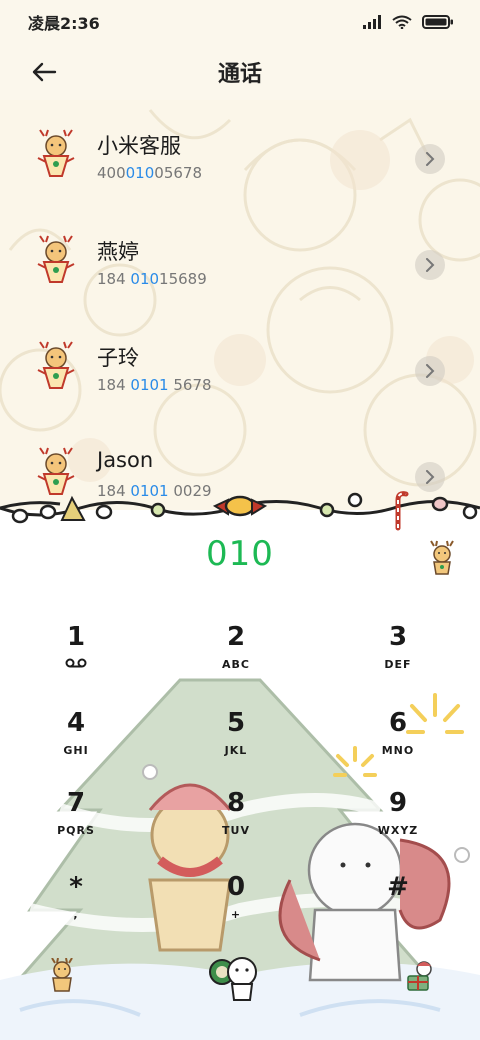  What do you see at coordinates (118, 358) in the screenshot?
I see `contact-name: 子玲` at bounding box center [118, 358].